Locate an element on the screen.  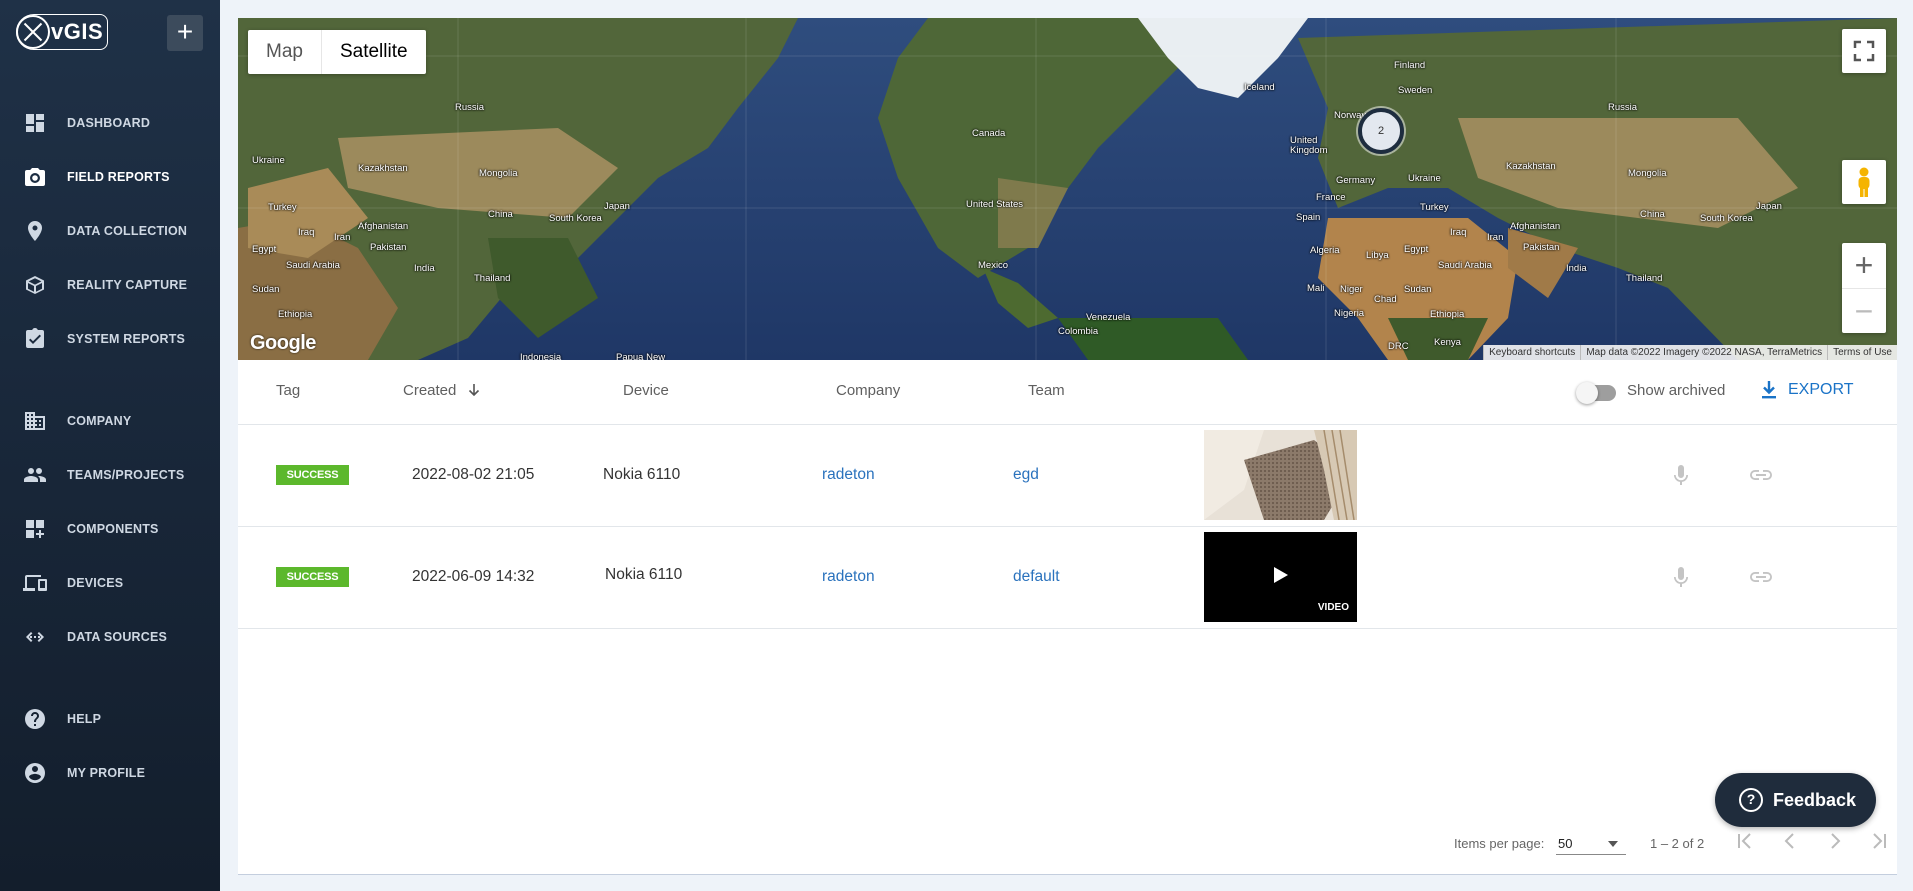
zoom-control: + − is located at coordinates (1864, 288).